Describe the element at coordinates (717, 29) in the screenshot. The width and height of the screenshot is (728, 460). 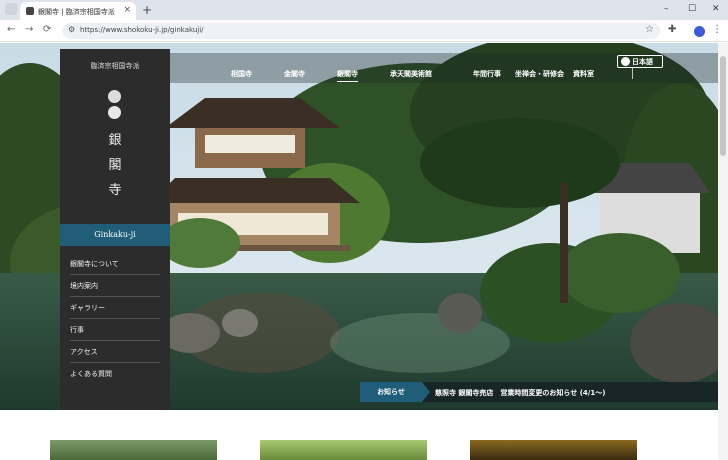
I see `browser-menu-icon: ⋮` at that location.